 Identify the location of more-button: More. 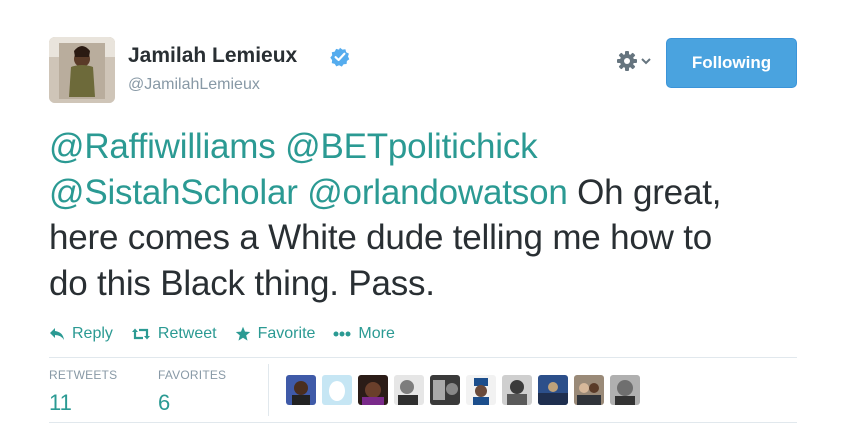
(364, 334).